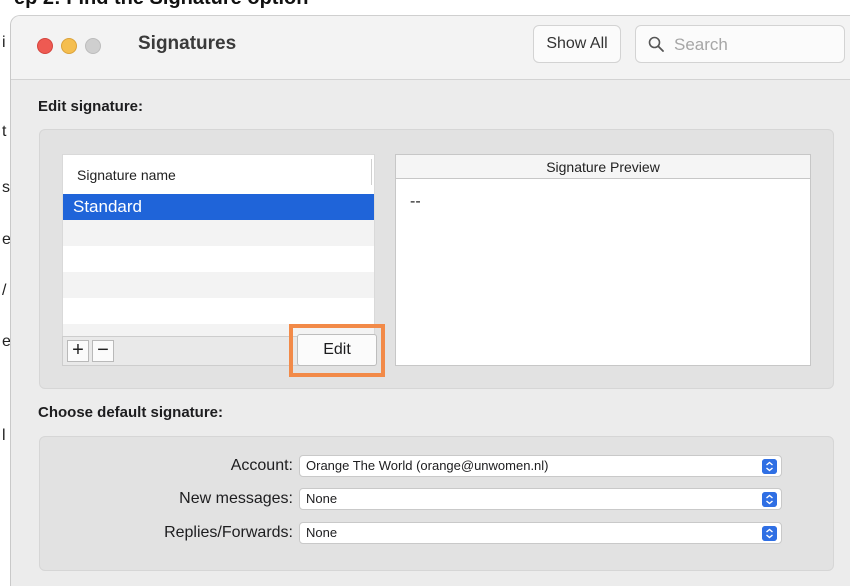 The image size is (850, 586). I want to click on account-label: Account:, so click(261, 465).